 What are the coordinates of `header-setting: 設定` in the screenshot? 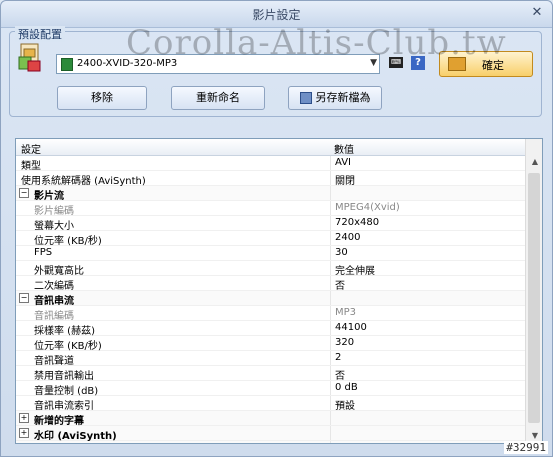 It's located at (31, 150).